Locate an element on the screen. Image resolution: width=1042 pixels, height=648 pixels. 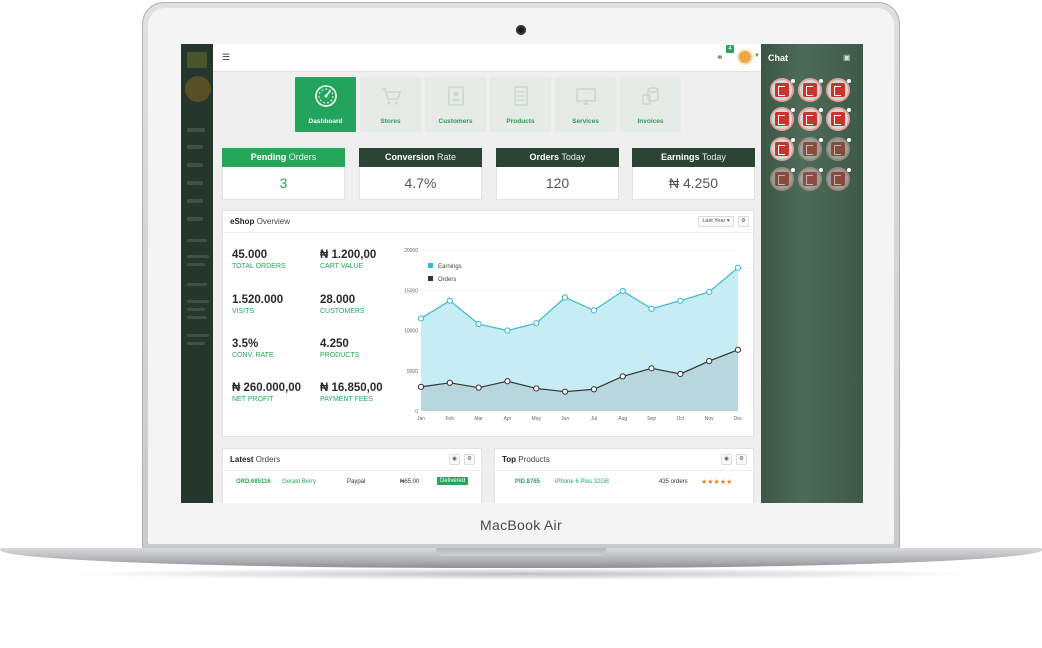
sidebar-logo is located at coordinates (197, 60).